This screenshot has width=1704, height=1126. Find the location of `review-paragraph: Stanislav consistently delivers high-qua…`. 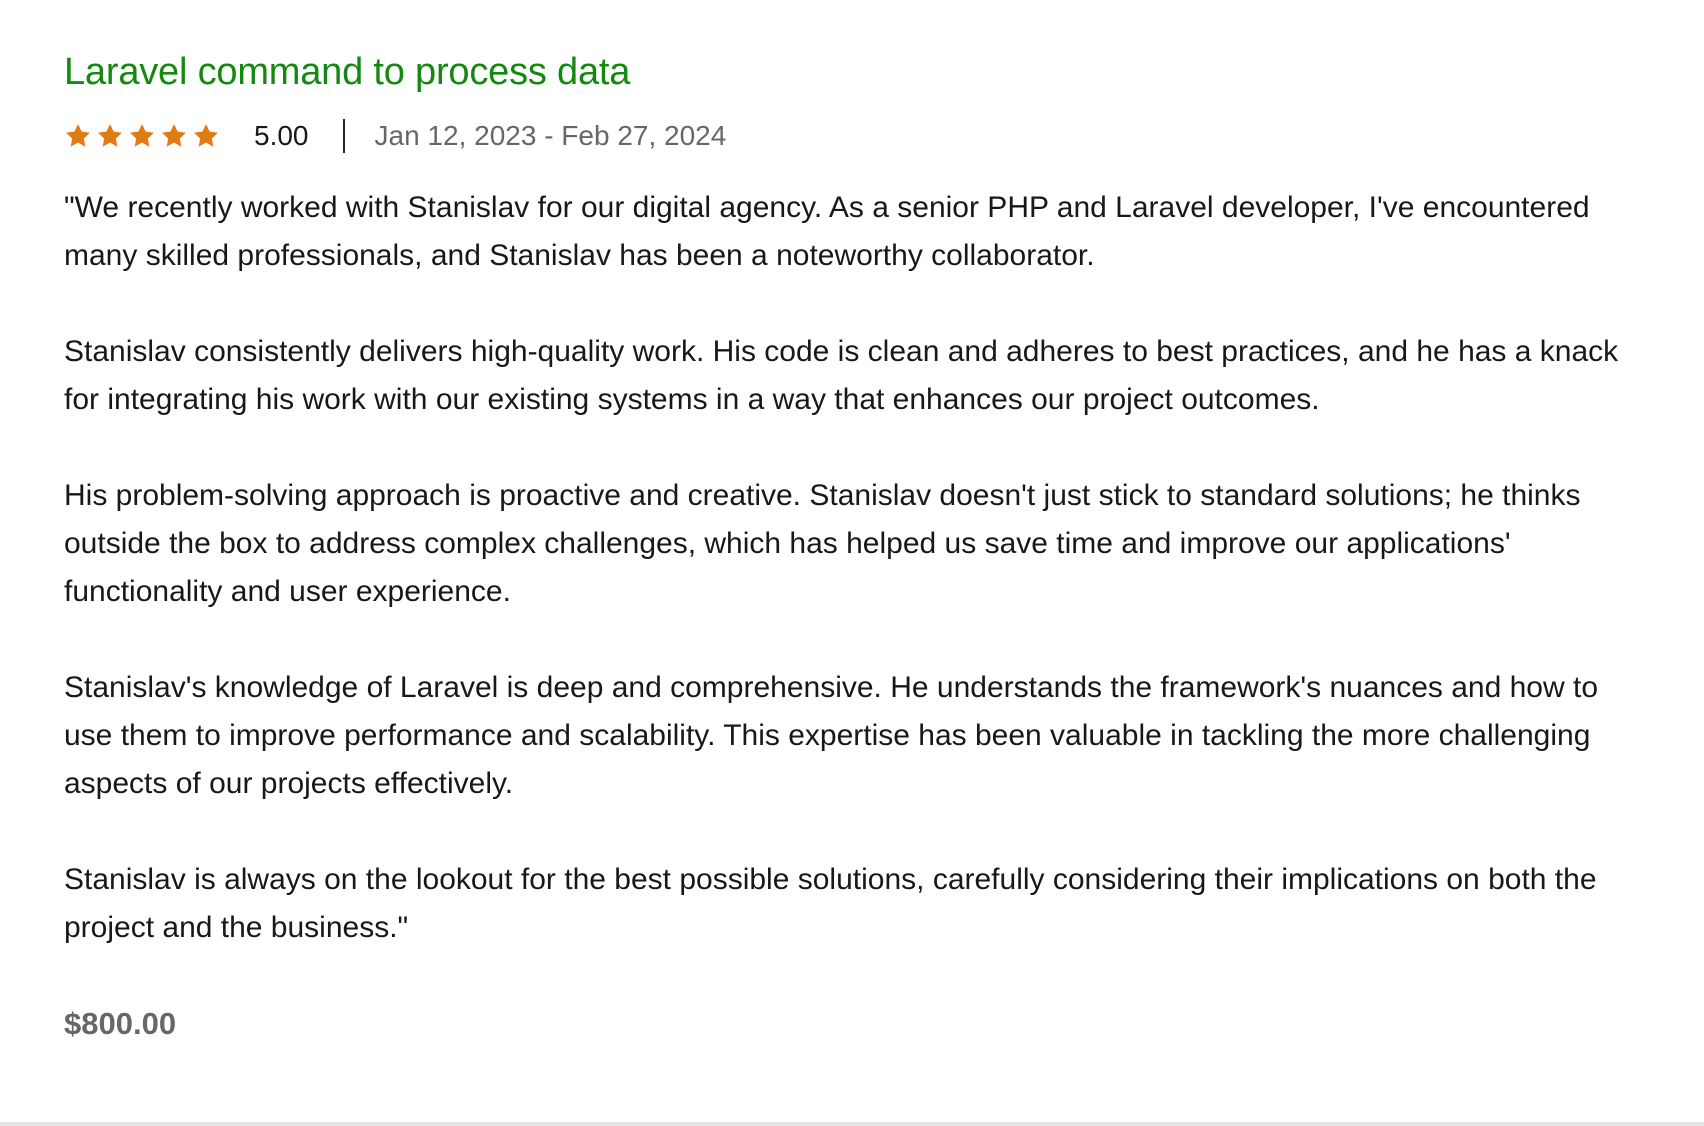

review-paragraph: Stanislav consistently delivers high-qua… is located at coordinates (841, 375).